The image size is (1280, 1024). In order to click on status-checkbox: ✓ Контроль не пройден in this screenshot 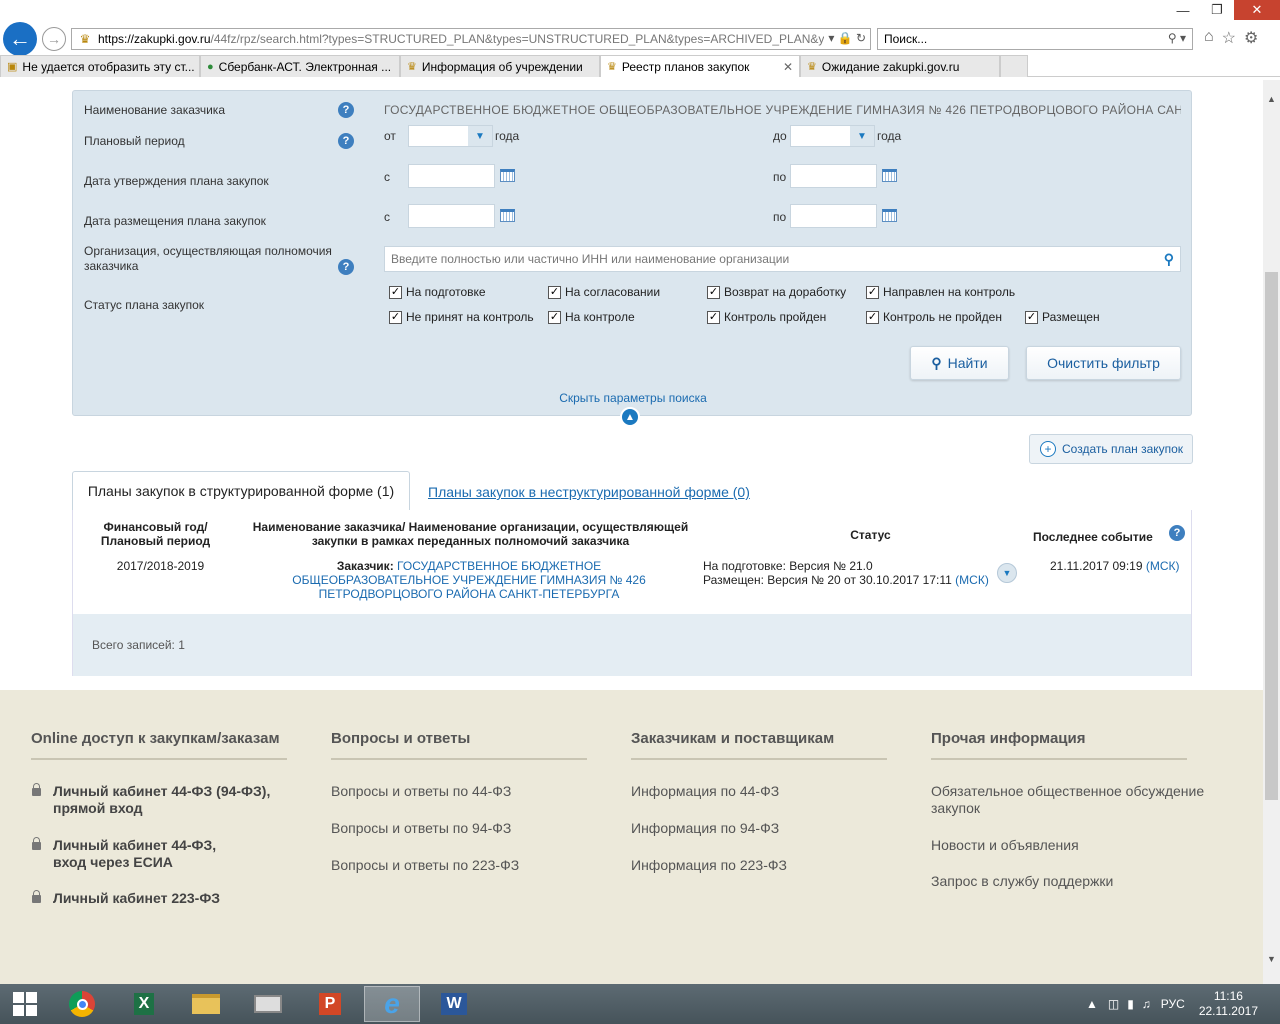, I will do `click(934, 317)`.